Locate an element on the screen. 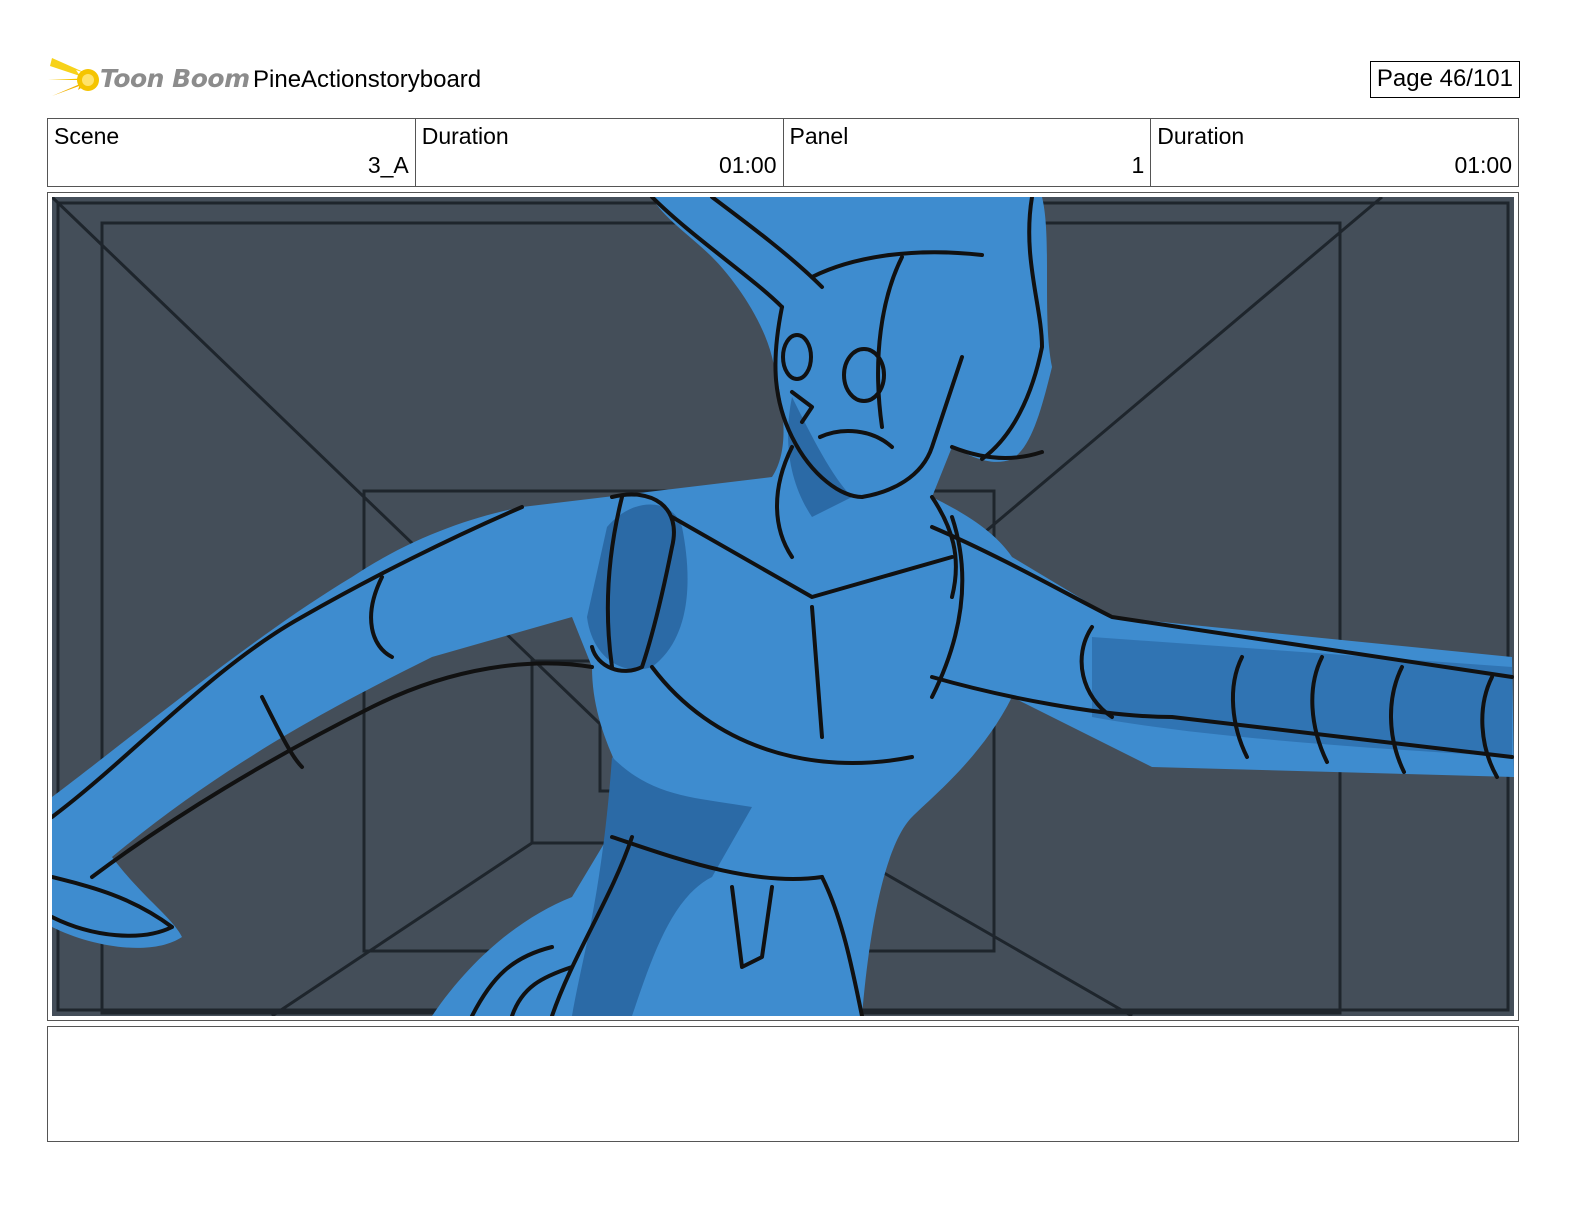 This screenshot has width=1584, height=1224. scene-cell: Scene 3_A is located at coordinates (232, 152).